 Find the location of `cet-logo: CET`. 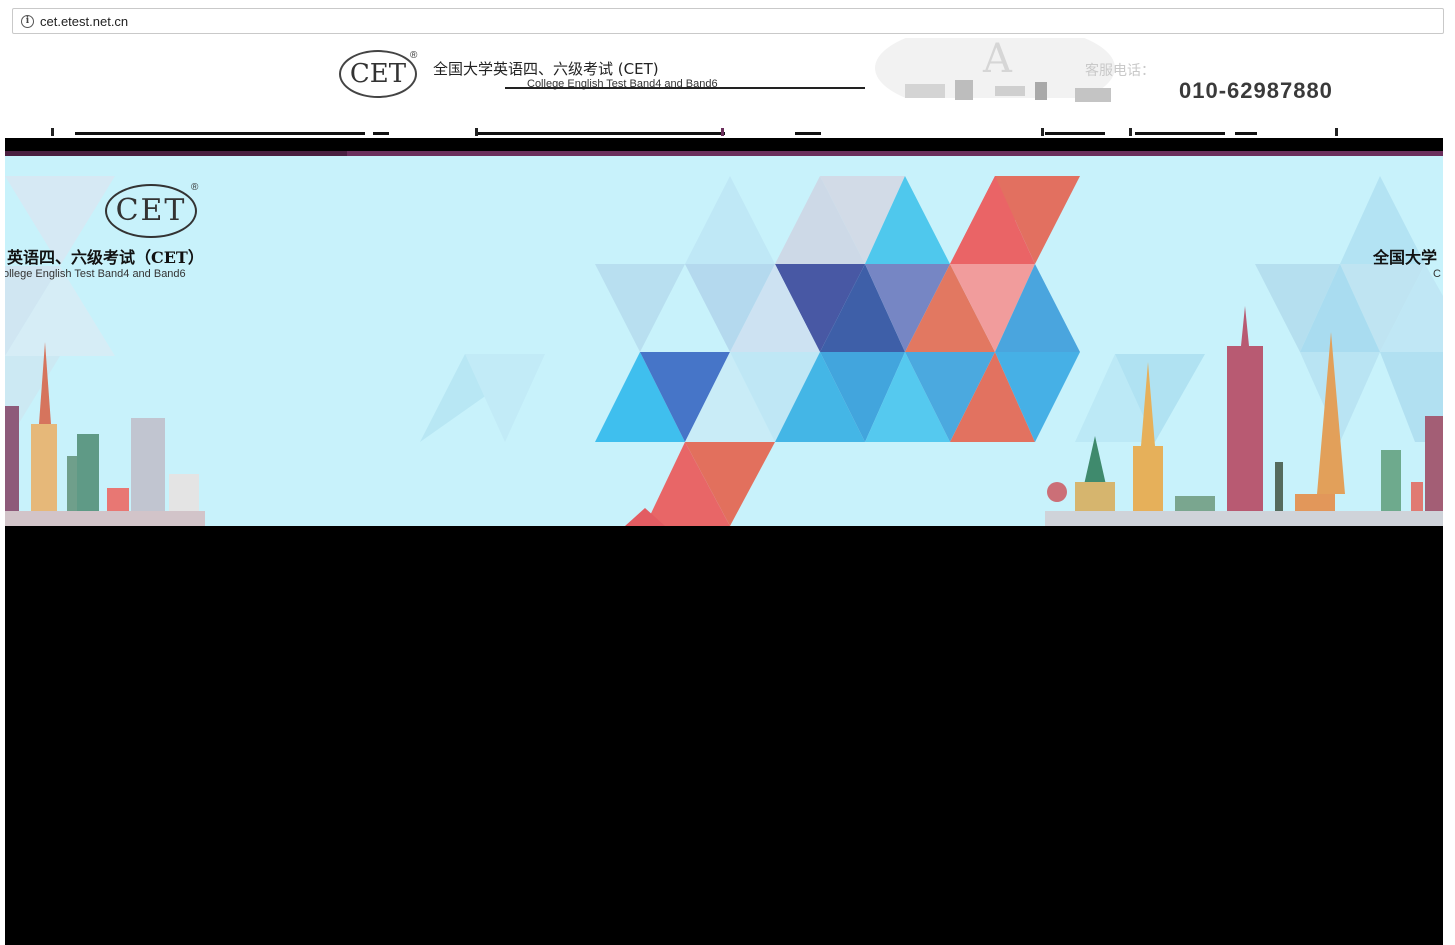

cet-logo: CET is located at coordinates (378, 74).